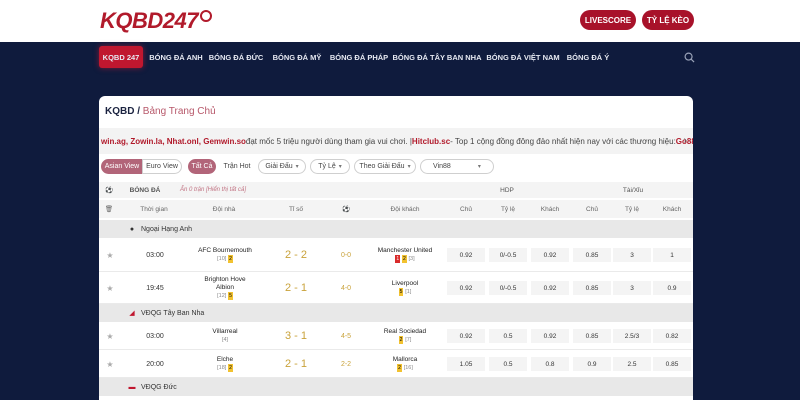 The image size is (800, 400). Describe the element at coordinates (405, 336) in the screenshot. I see `away-team: Real Sociedad 2 [7]` at that location.